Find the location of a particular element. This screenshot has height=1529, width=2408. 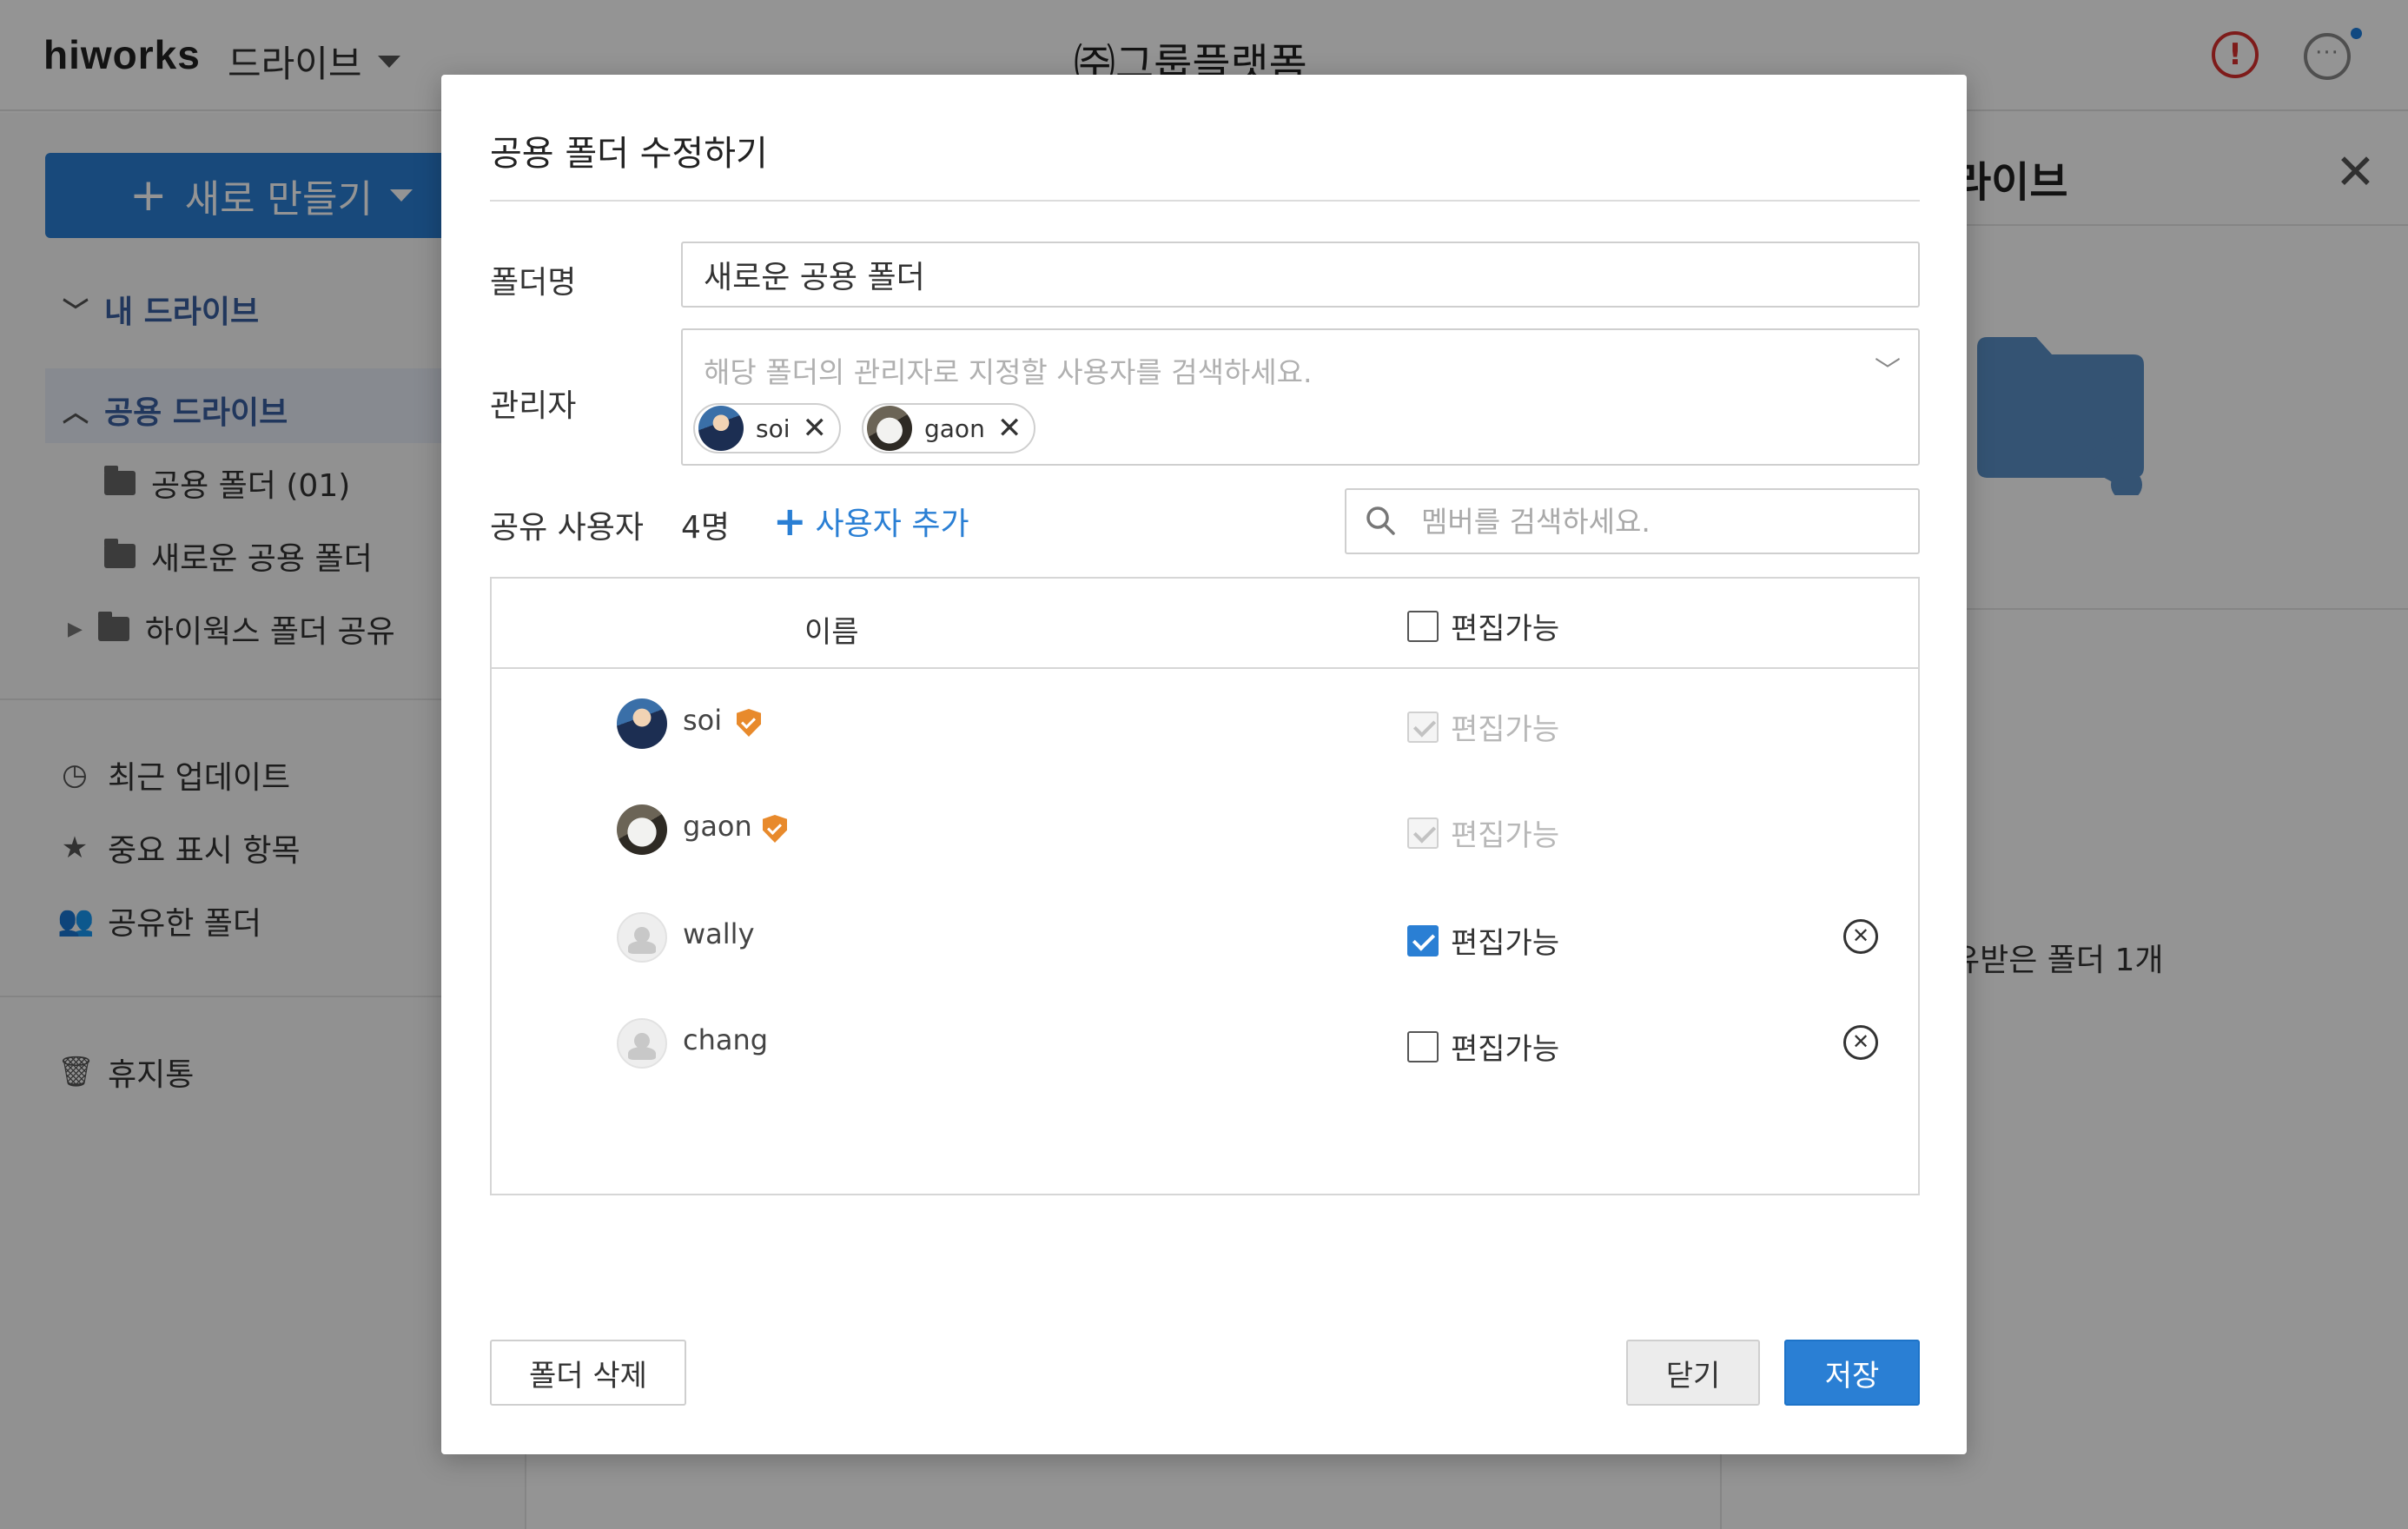

add-user-button: + 사용자 추가 is located at coordinates (871, 521).